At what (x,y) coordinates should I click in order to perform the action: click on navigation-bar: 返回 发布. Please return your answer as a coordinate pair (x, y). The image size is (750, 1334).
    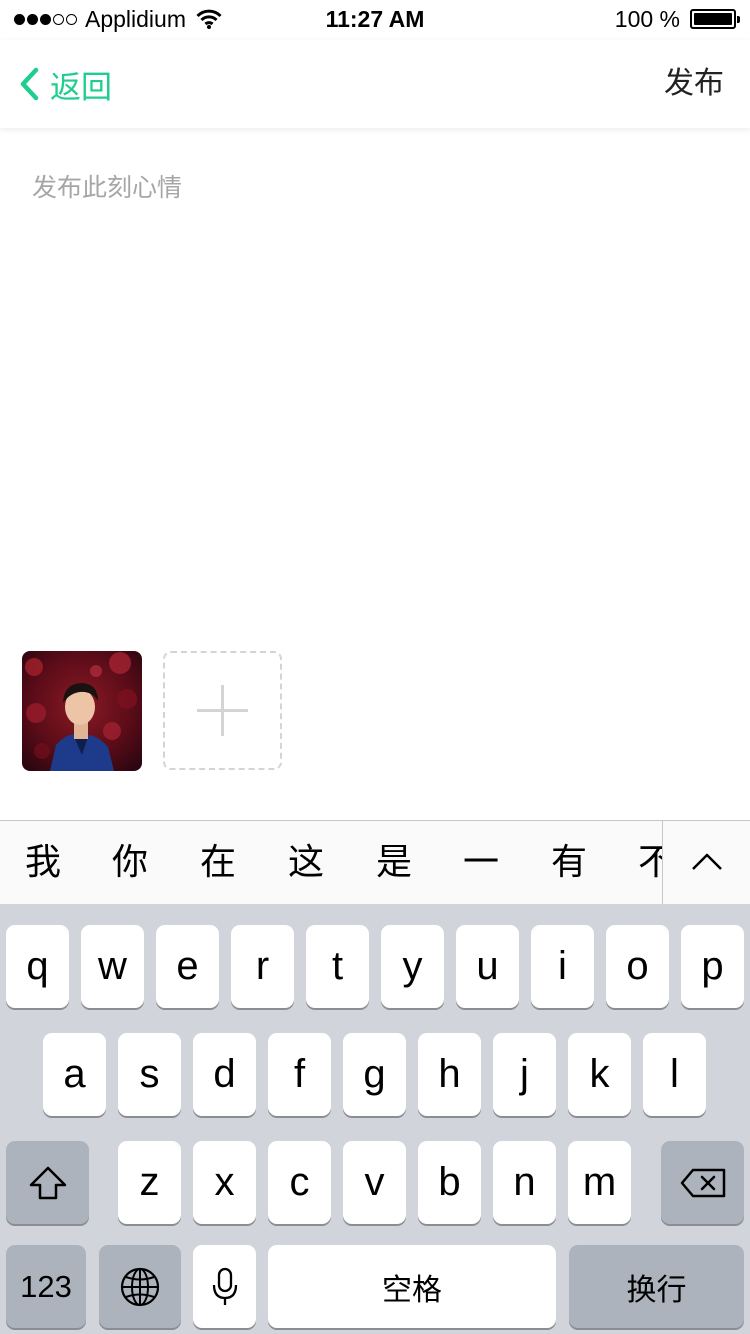
    Looking at the image, I should click on (375, 84).